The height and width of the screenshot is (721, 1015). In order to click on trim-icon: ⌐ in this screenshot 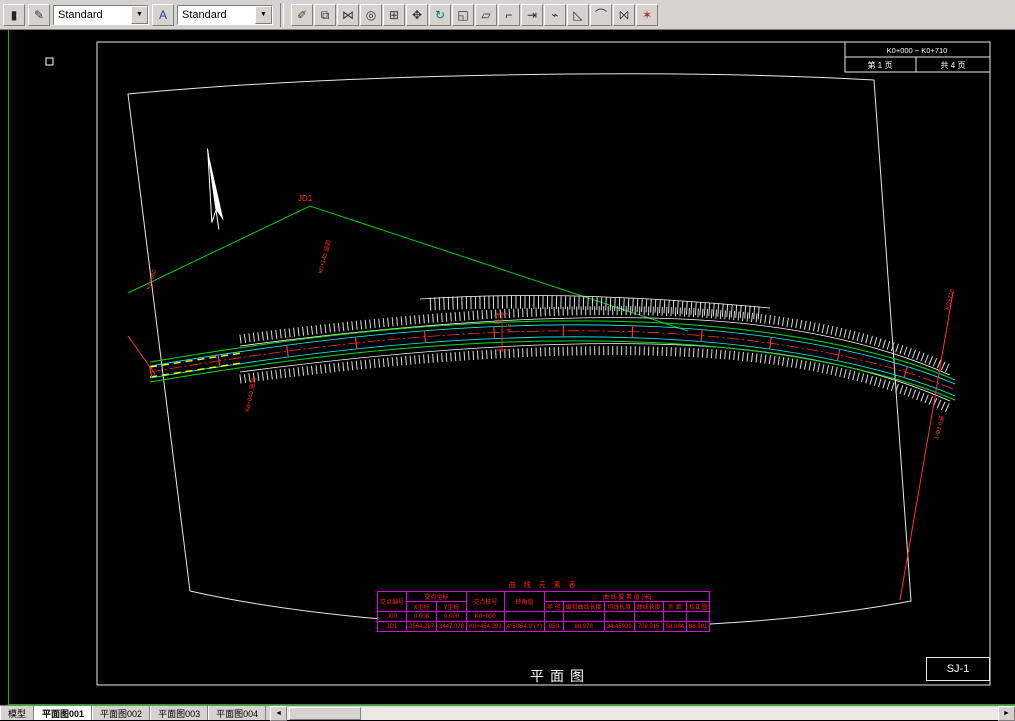, I will do `click(509, 14)`.